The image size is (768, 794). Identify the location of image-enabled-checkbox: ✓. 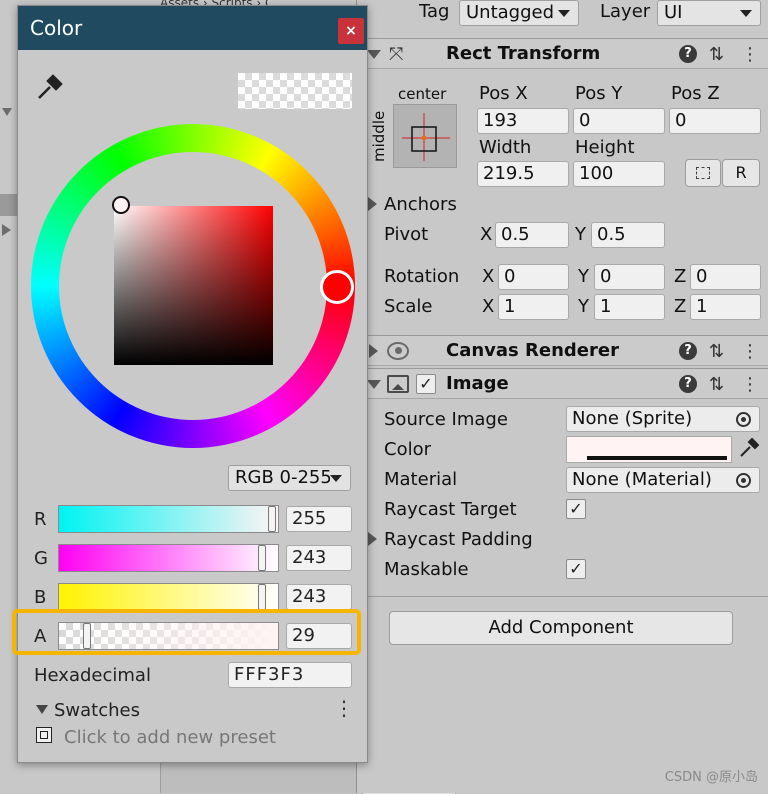
(426, 384).